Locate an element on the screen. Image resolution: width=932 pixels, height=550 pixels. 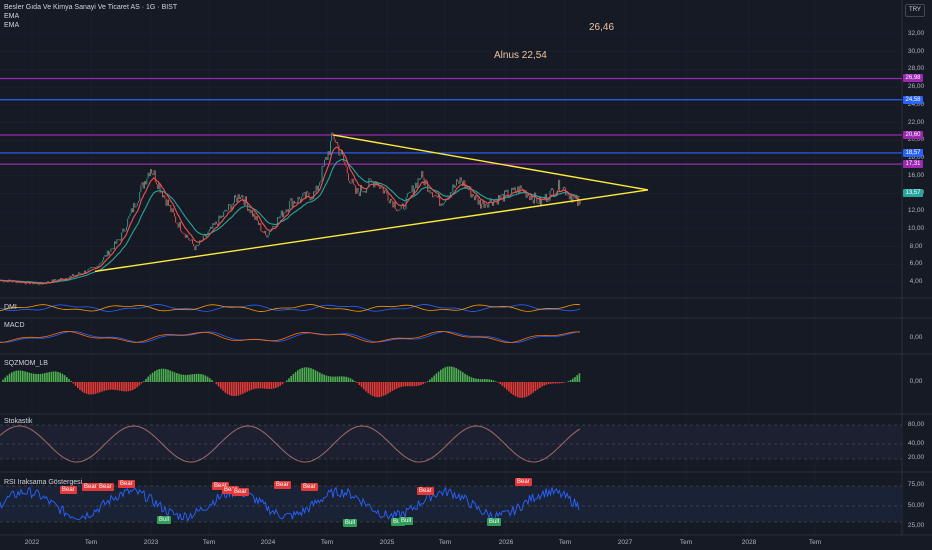
stochastic-pane-title: Stokastik is located at coordinates (18, 421).